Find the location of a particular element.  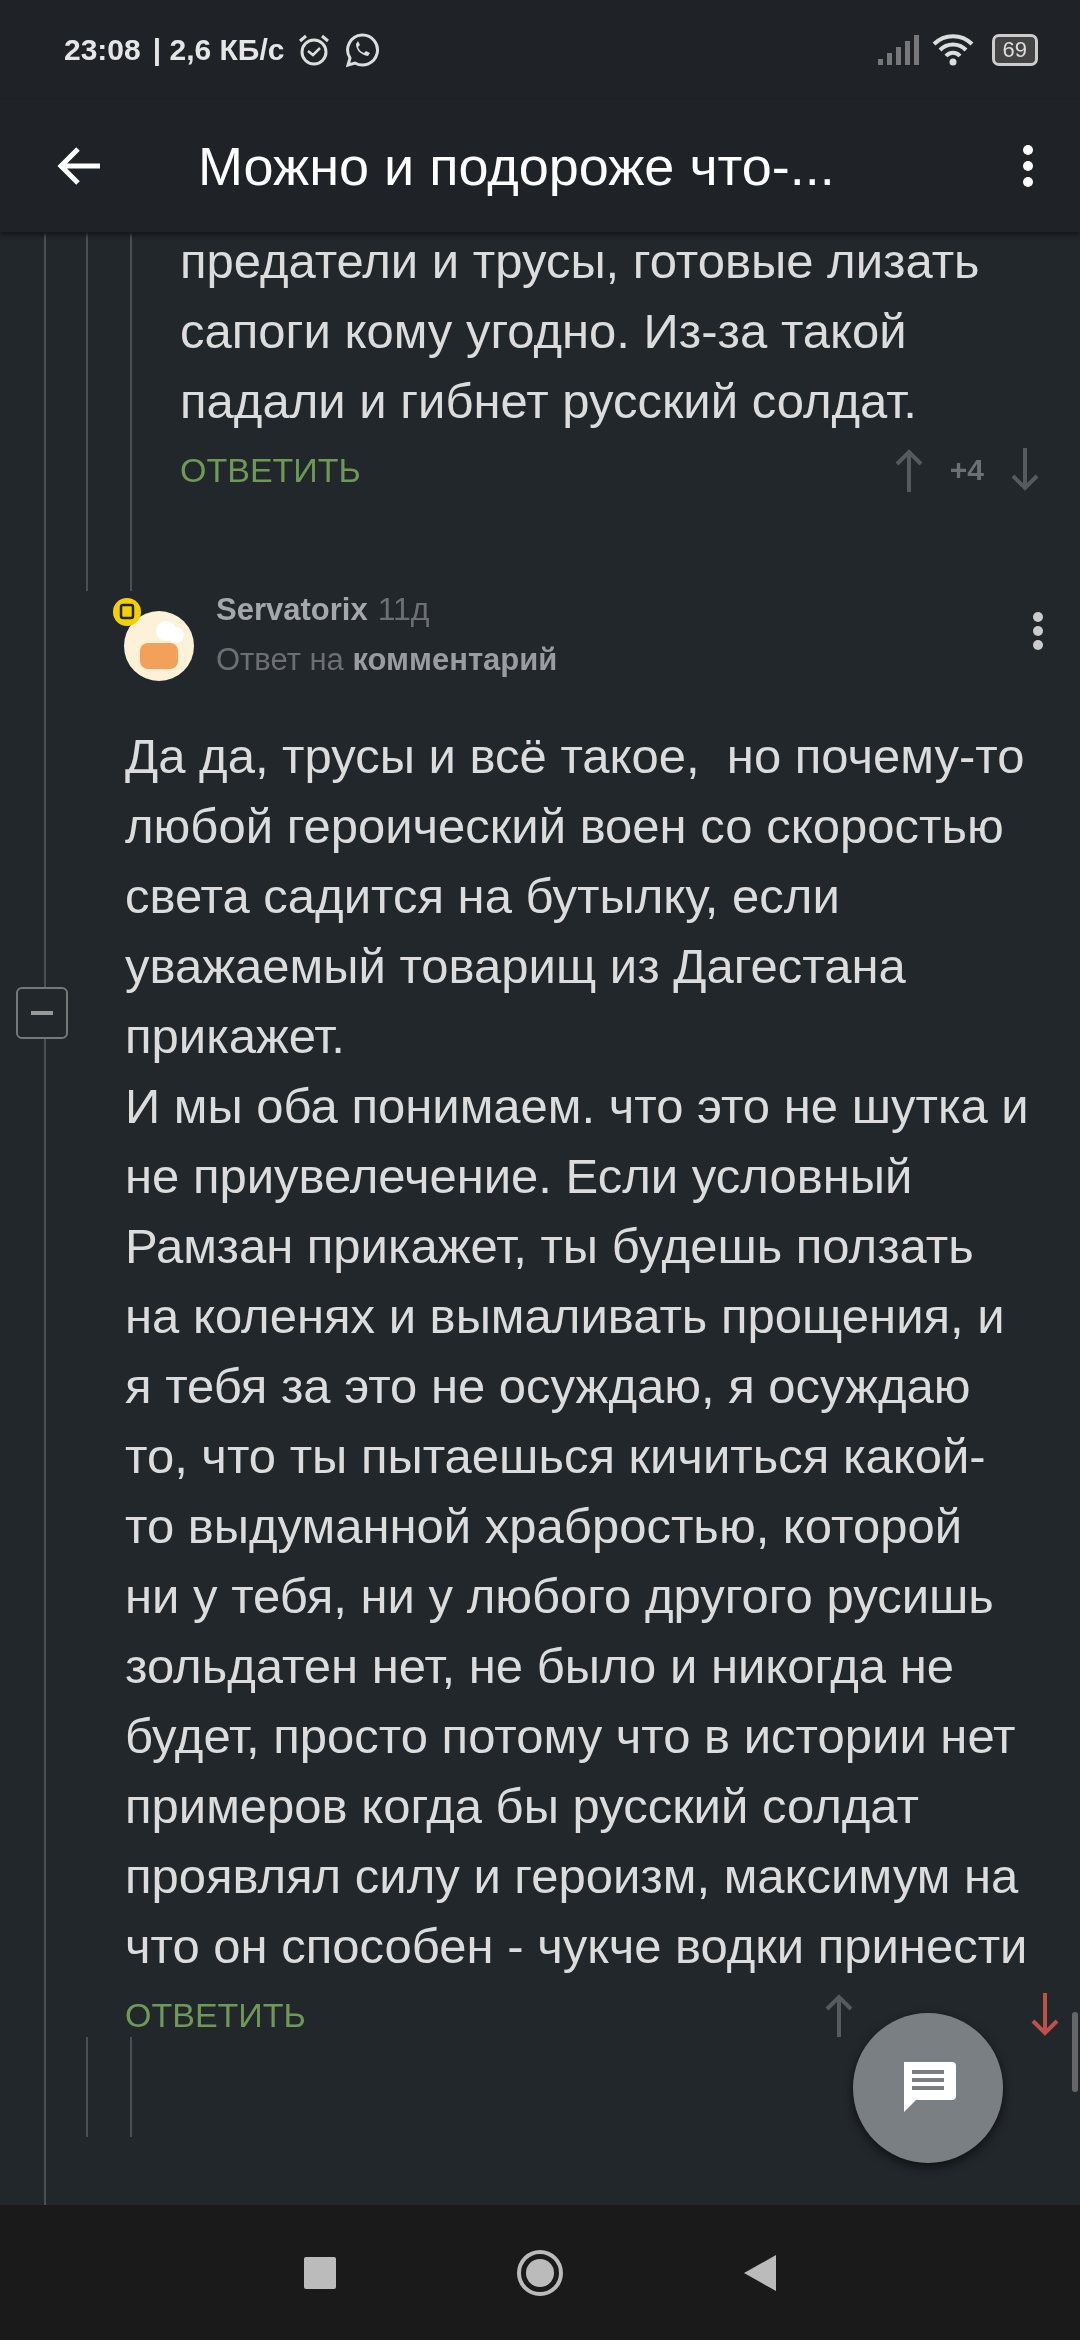

avatar-icon is located at coordinates (159, 646).